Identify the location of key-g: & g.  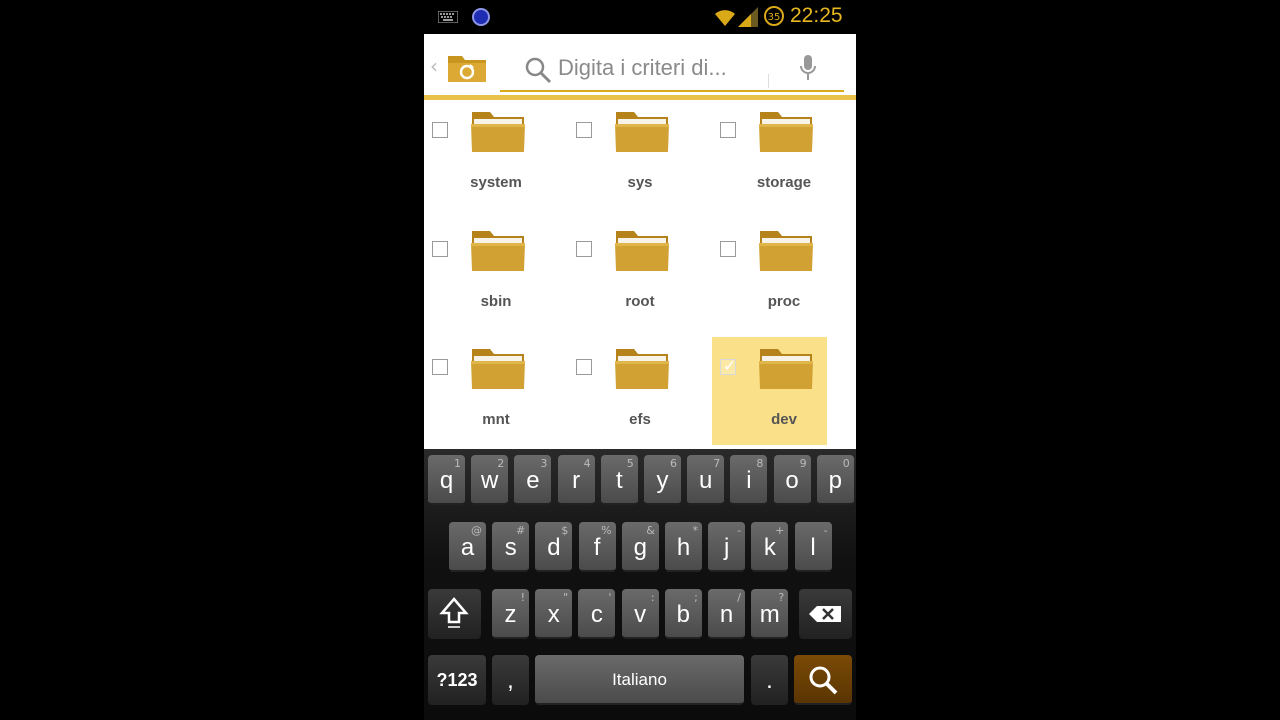
(640, 547).